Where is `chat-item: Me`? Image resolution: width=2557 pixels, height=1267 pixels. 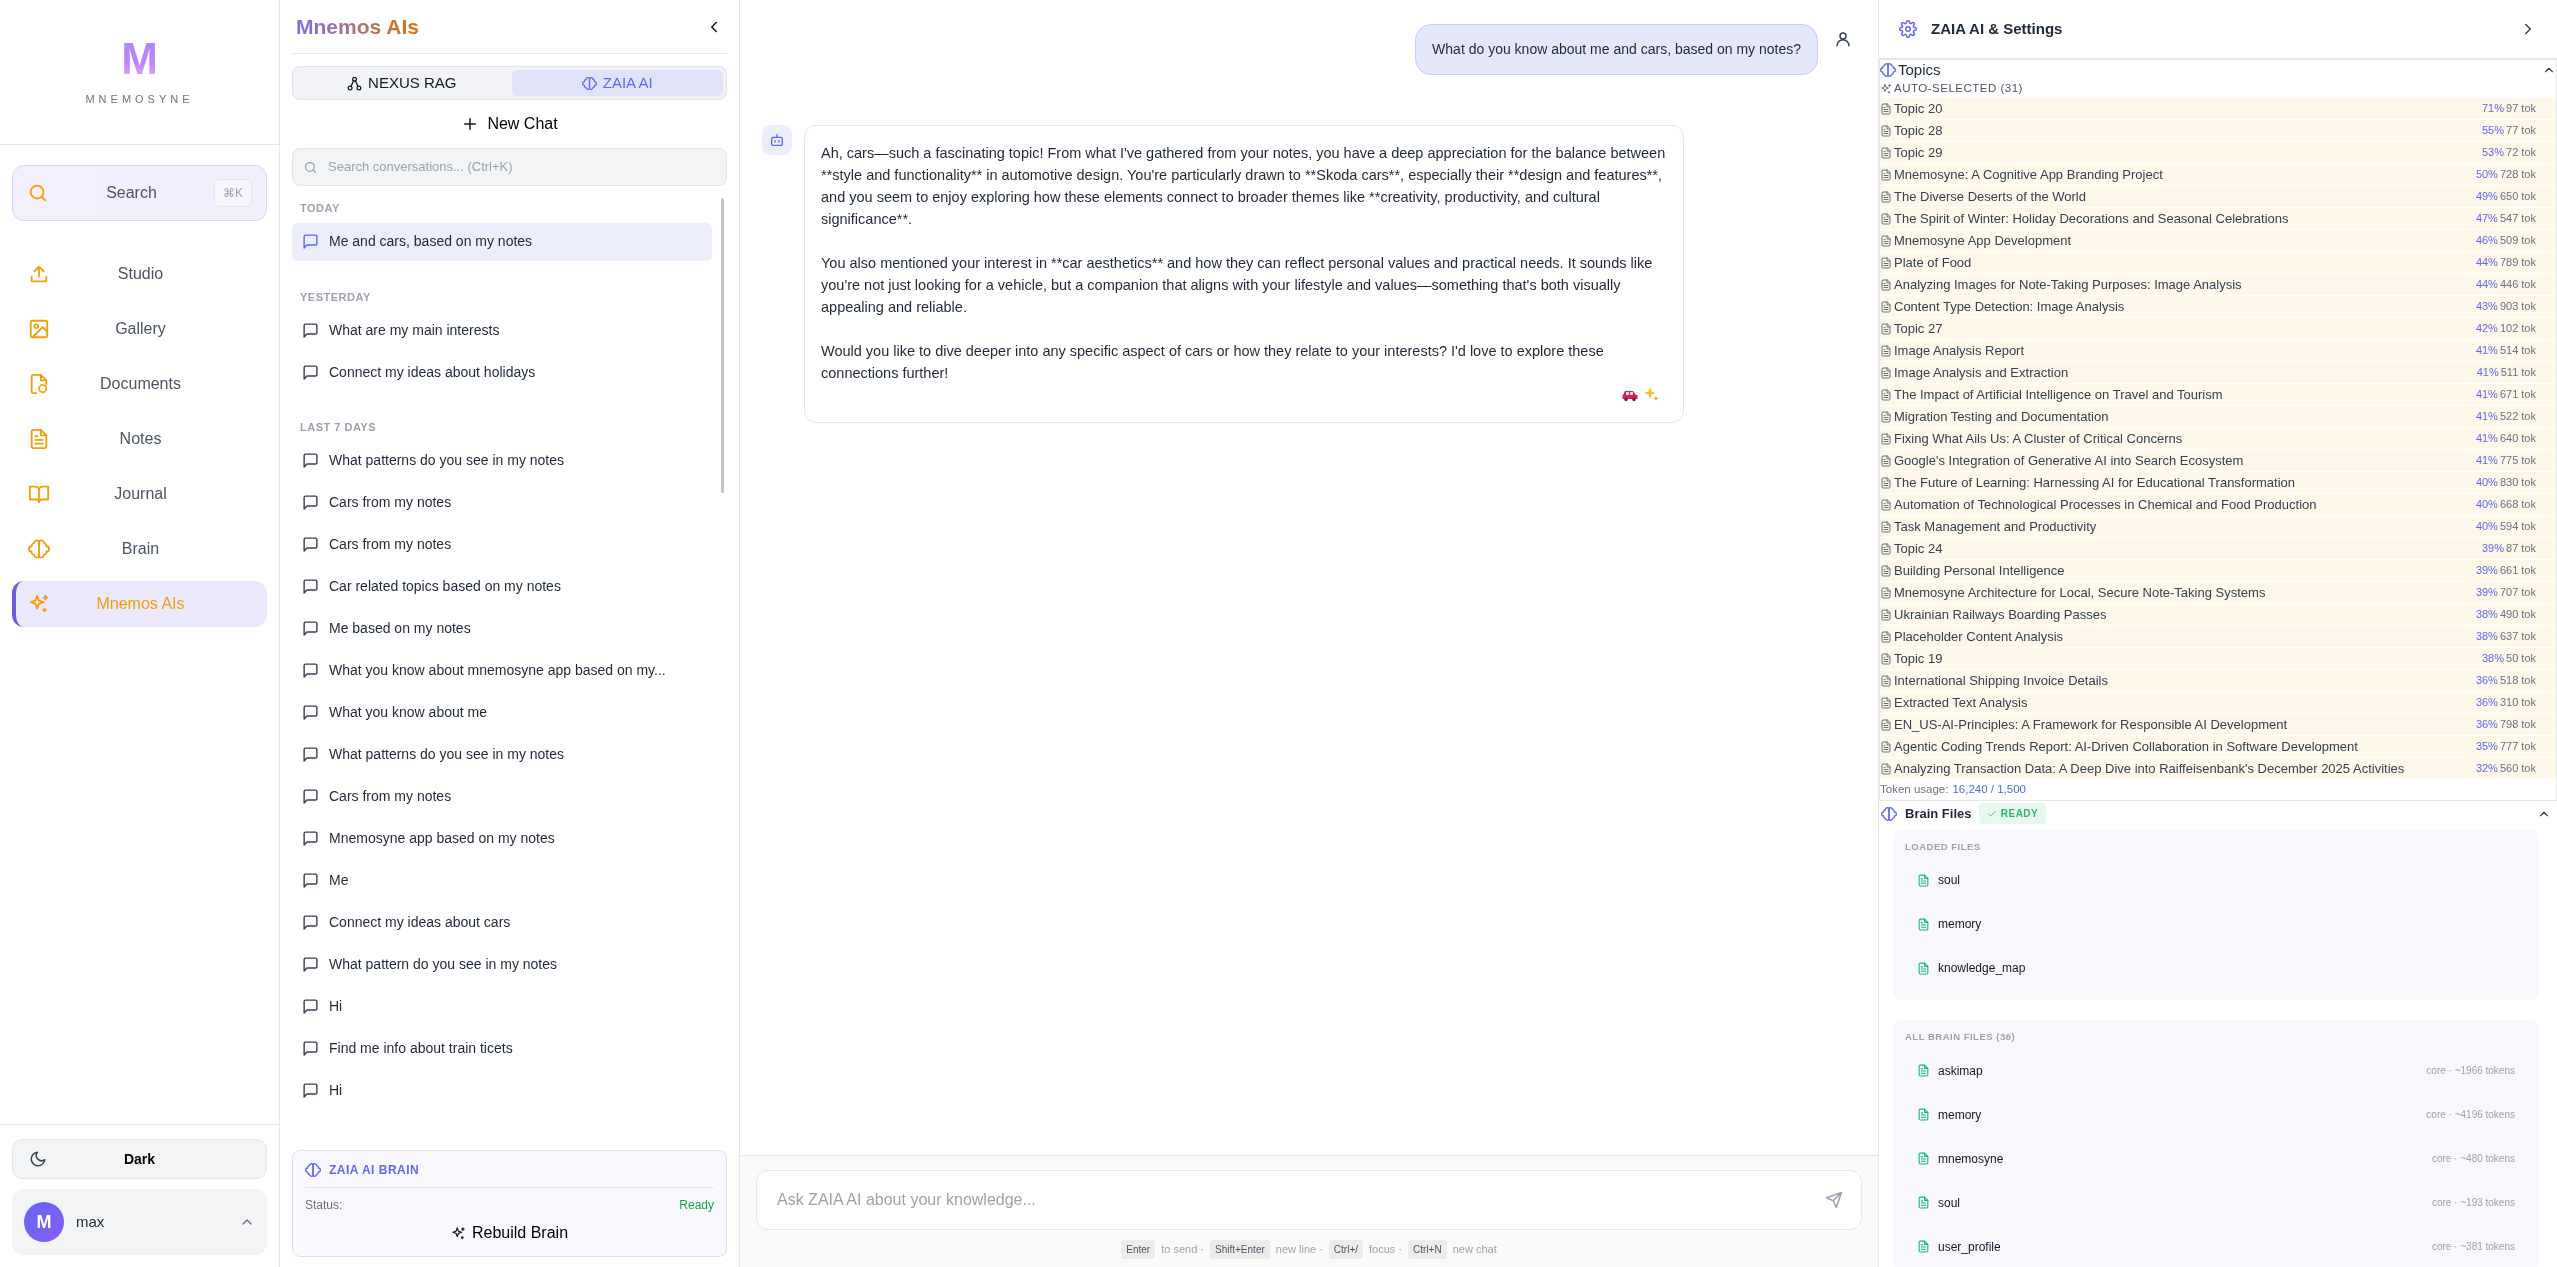
chat-item: Me is located at coordinates (502, 880).